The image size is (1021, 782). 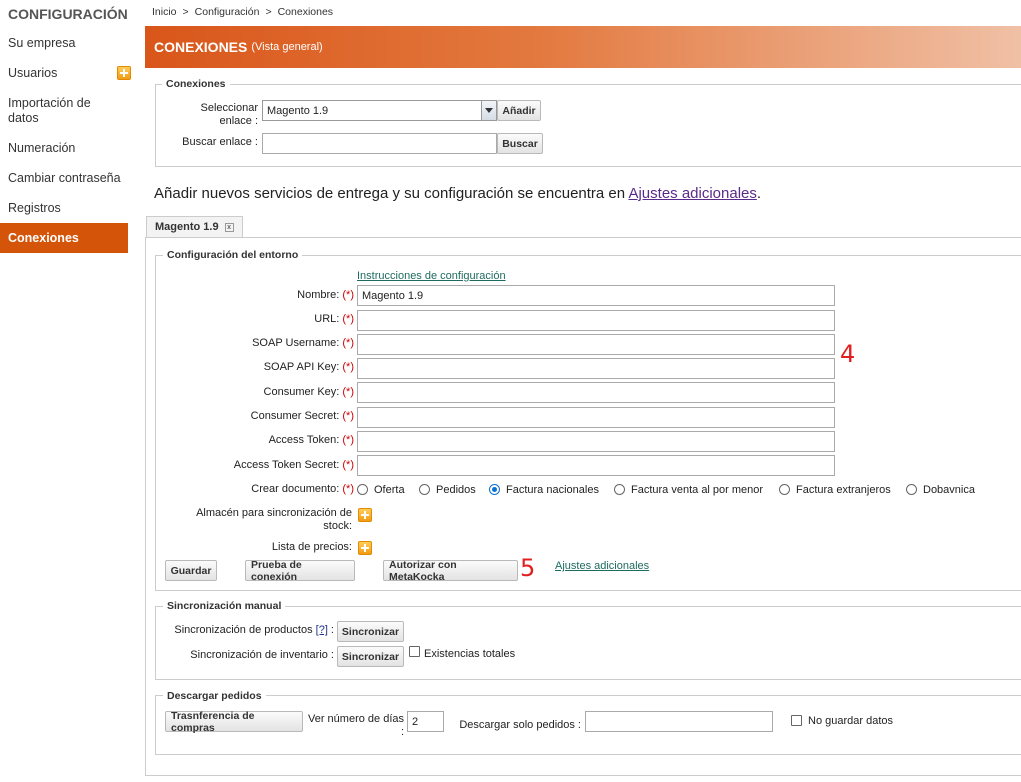 What do you see at coordinates (370, 631) in the screenshot?
I see `sync-products-button: Sincronizar` at bounding box center [370, 631].